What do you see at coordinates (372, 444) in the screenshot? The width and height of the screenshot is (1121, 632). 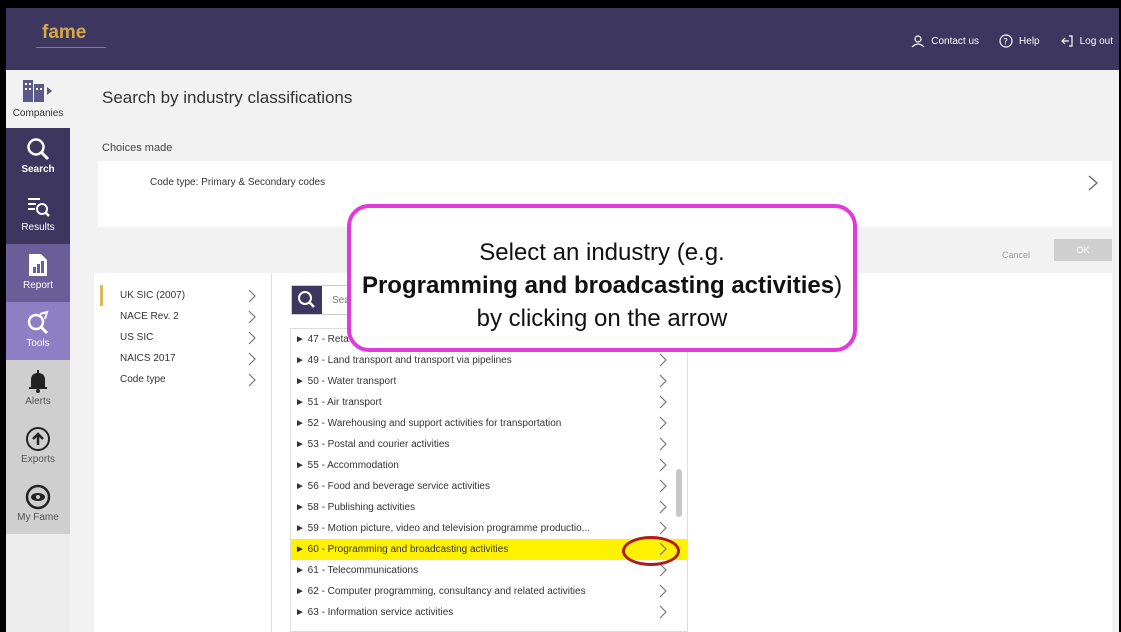 I see `industry-label: ► 53 - Postal and courier activities` at bounding box center [372, 444].